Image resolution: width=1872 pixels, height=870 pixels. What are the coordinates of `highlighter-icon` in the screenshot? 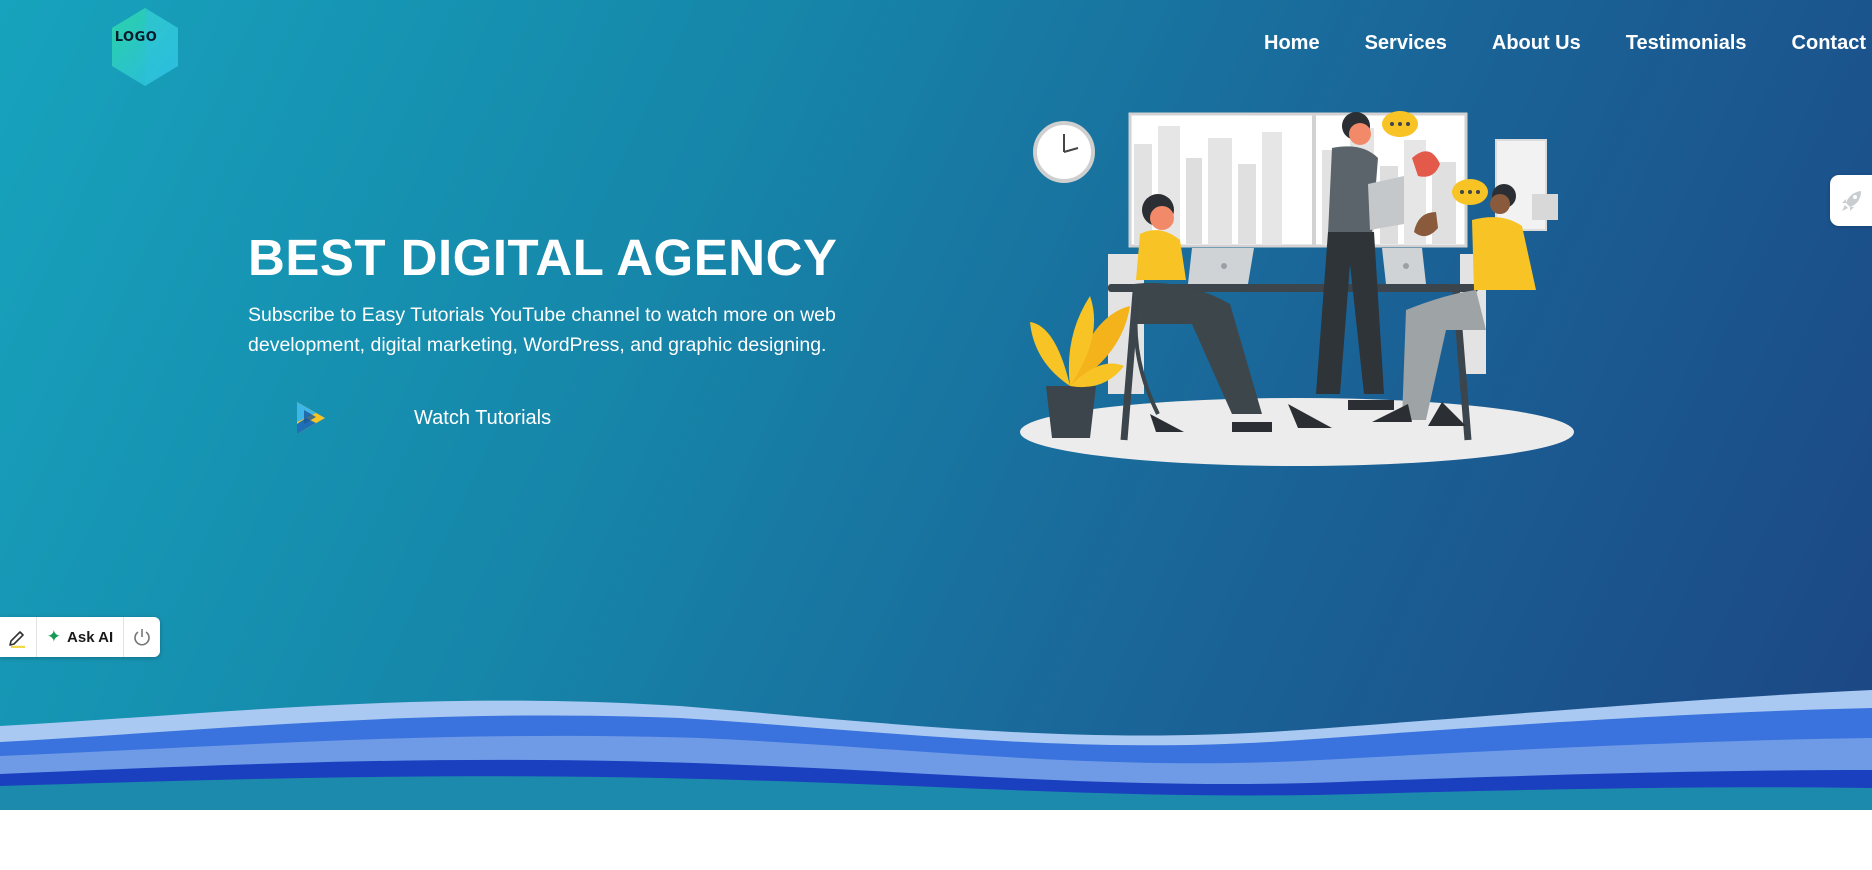 It's located at (16, 639).